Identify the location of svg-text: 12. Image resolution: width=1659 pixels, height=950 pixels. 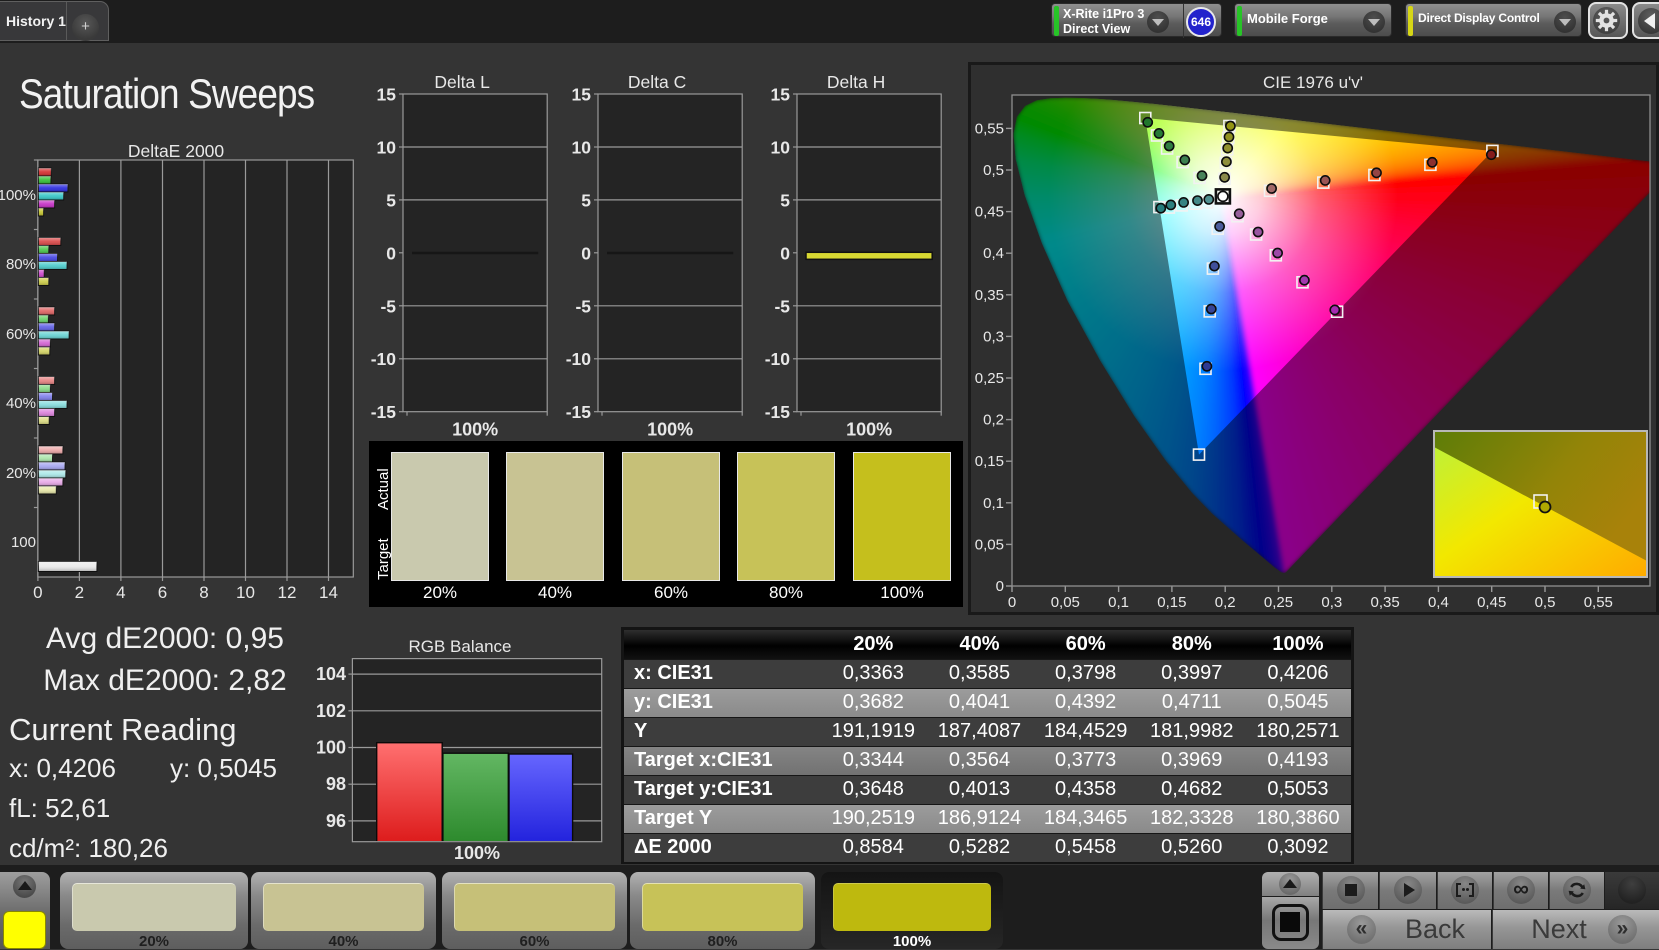
(287, 592).